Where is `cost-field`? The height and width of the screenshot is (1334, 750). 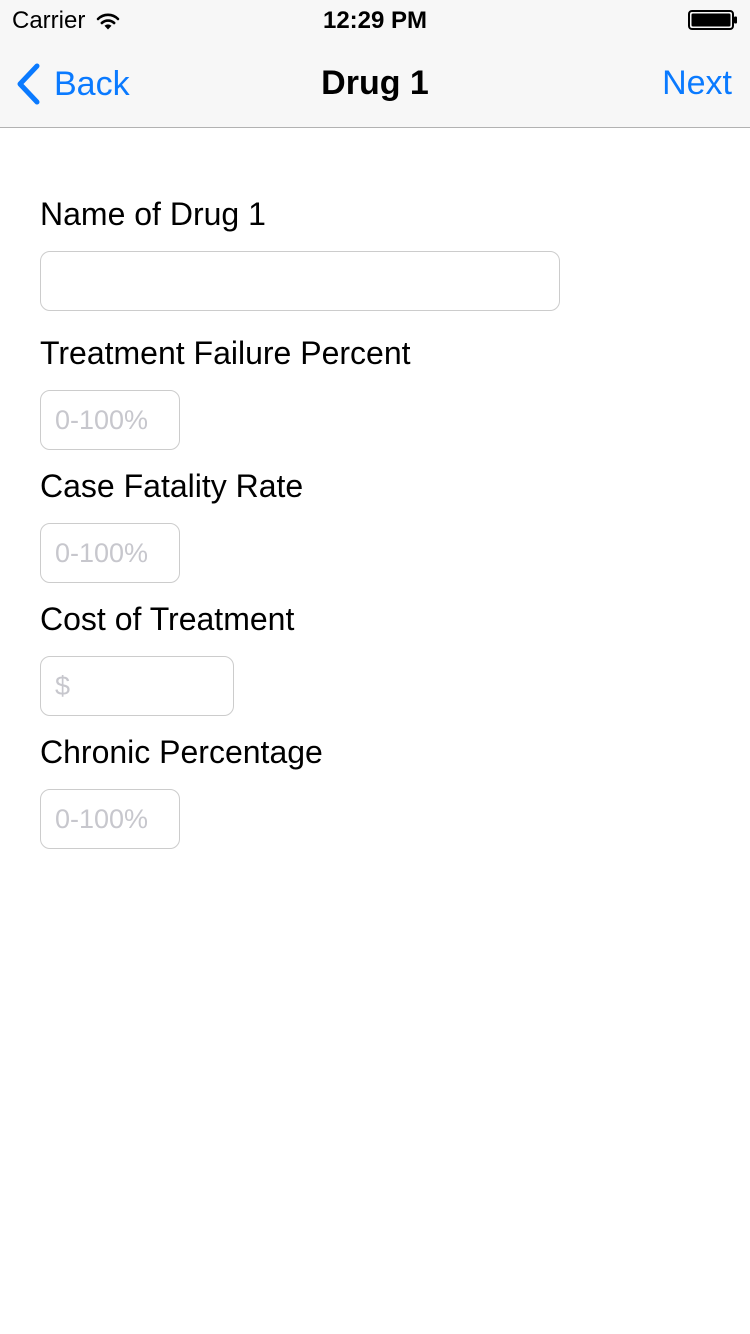
cost-field is located at coordinates (137, 686).